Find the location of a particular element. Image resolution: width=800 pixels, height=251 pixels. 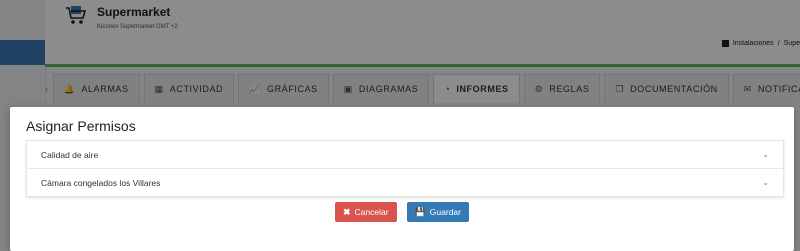

cancel-button: ✖ Cancelar is located at coordinates (366, 212).